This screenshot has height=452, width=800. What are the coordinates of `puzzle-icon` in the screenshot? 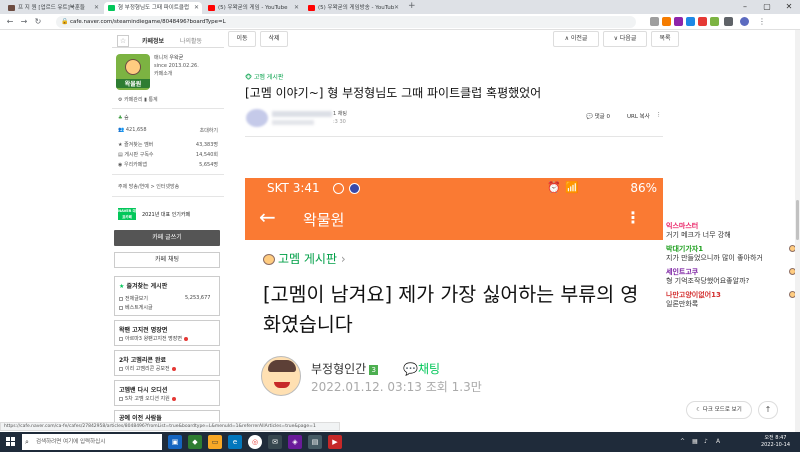 It's located at (728, 21).